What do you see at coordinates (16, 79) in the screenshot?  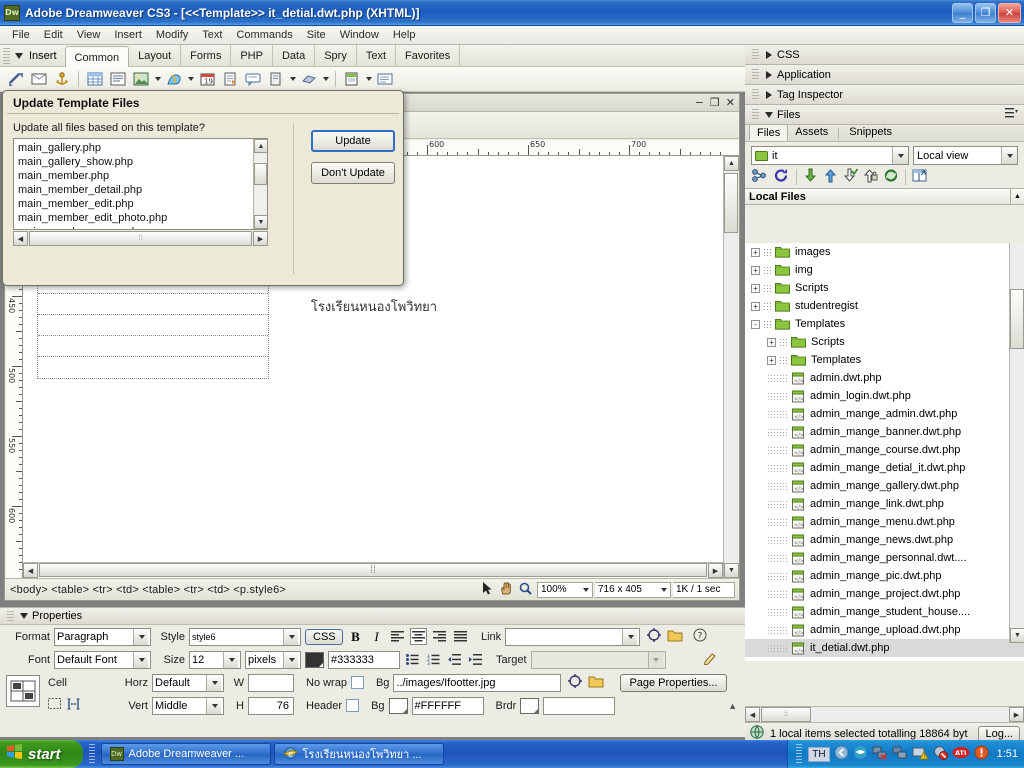 I see `hyperlink-icon` at bounding box center [16, 79].